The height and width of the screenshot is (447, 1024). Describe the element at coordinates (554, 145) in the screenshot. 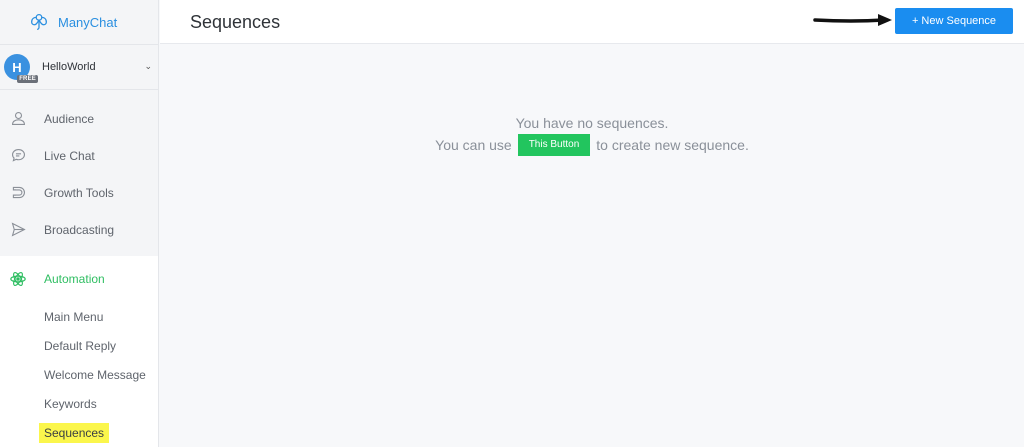

I see `this-button: This Button` at that location.